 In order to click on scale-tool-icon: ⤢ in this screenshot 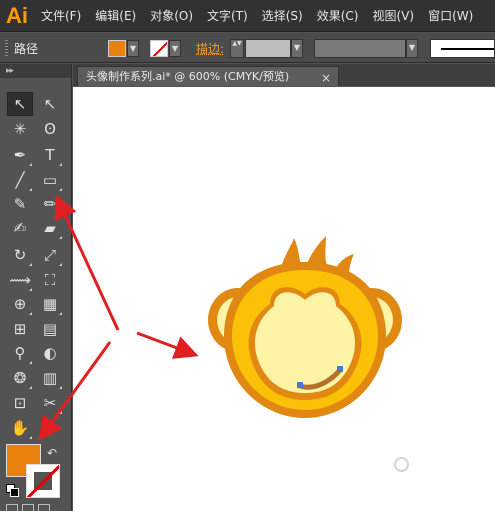, I will do `click(50, 255)`.